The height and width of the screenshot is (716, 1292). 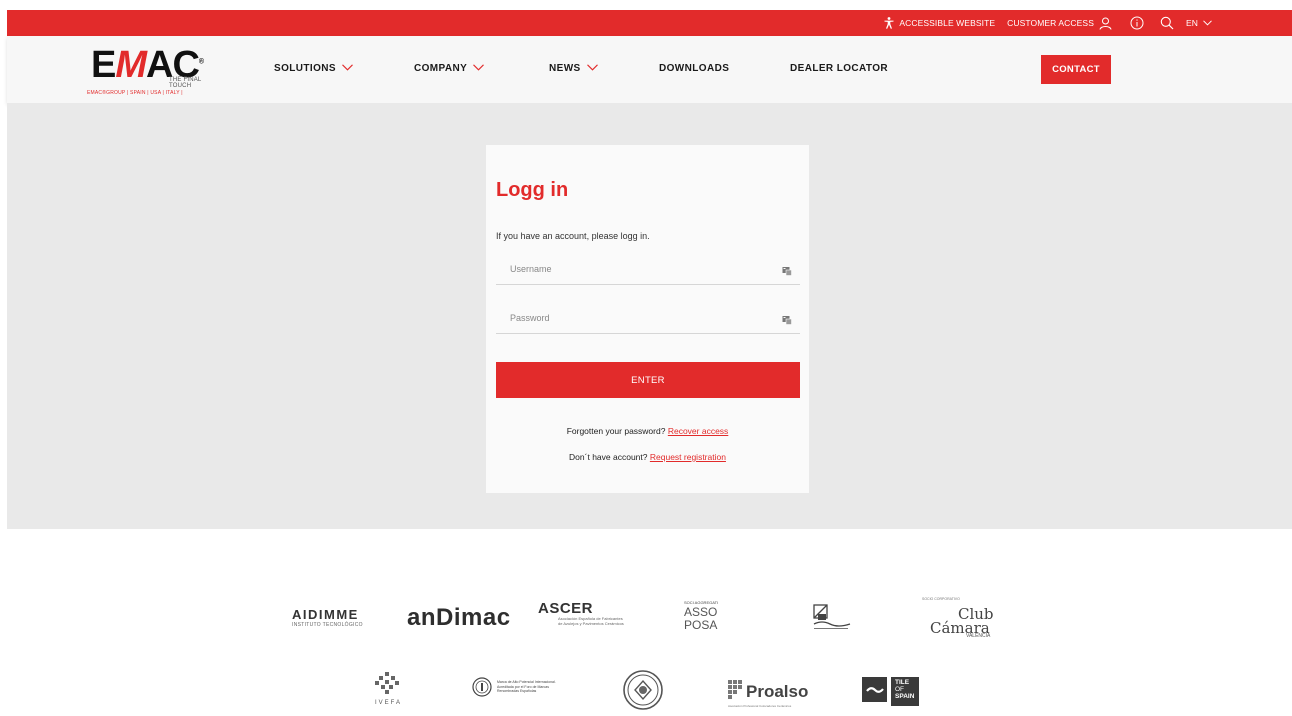 I want to click on partner-logo-ivefa: IVEFA, so click(x=390, y=690).